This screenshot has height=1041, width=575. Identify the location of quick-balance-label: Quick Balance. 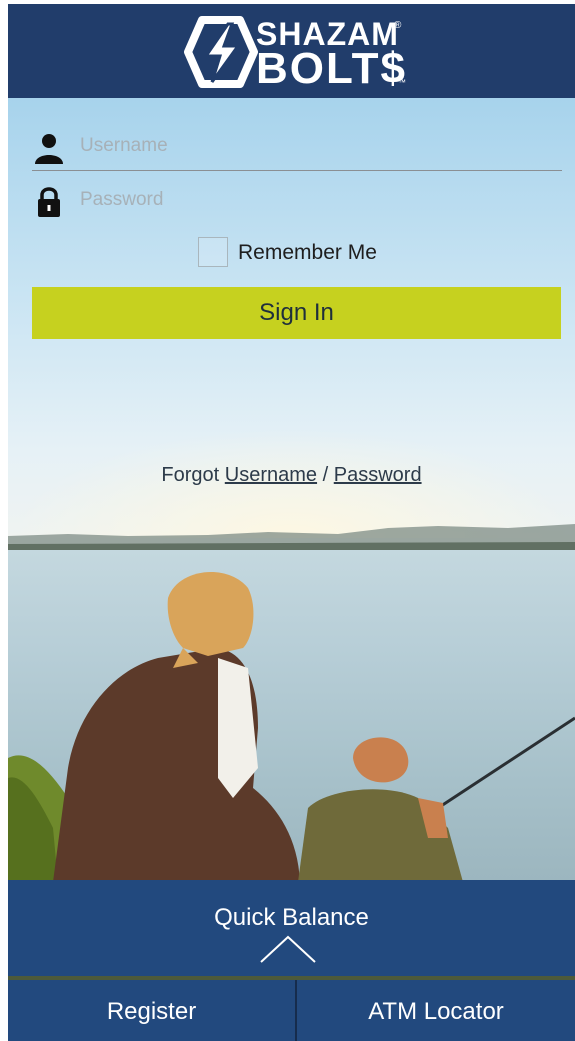
(291, 917).